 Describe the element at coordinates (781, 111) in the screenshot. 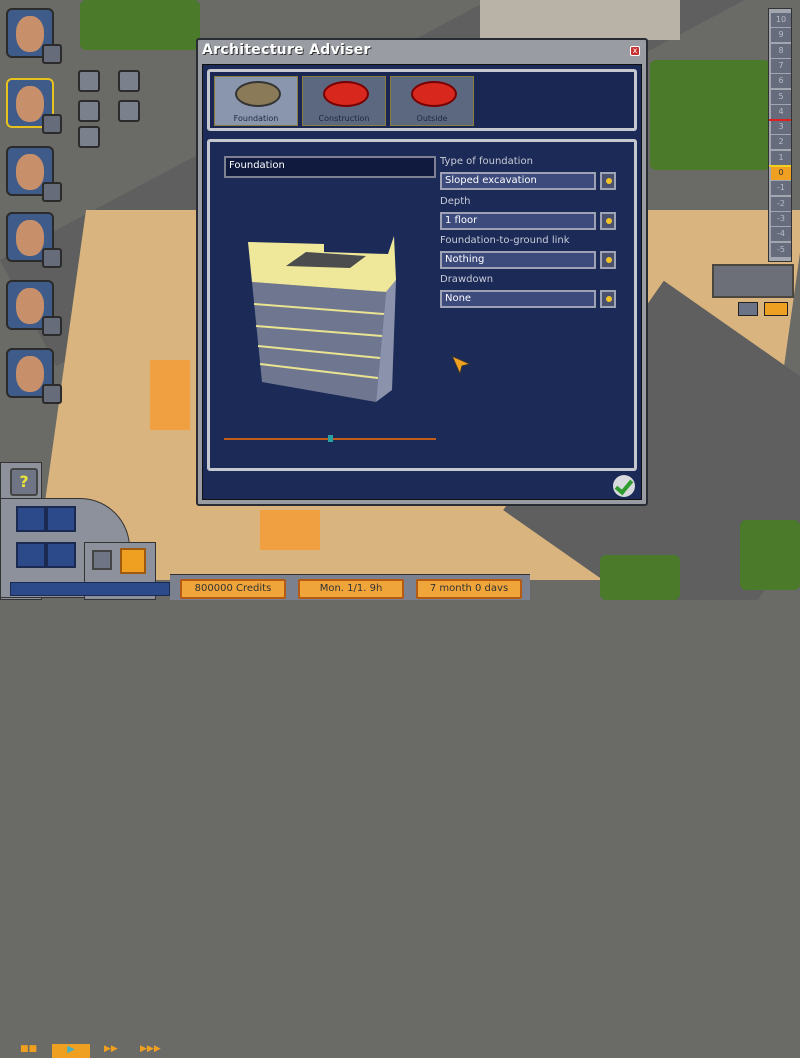

I see `floor-button: 4` at that location.